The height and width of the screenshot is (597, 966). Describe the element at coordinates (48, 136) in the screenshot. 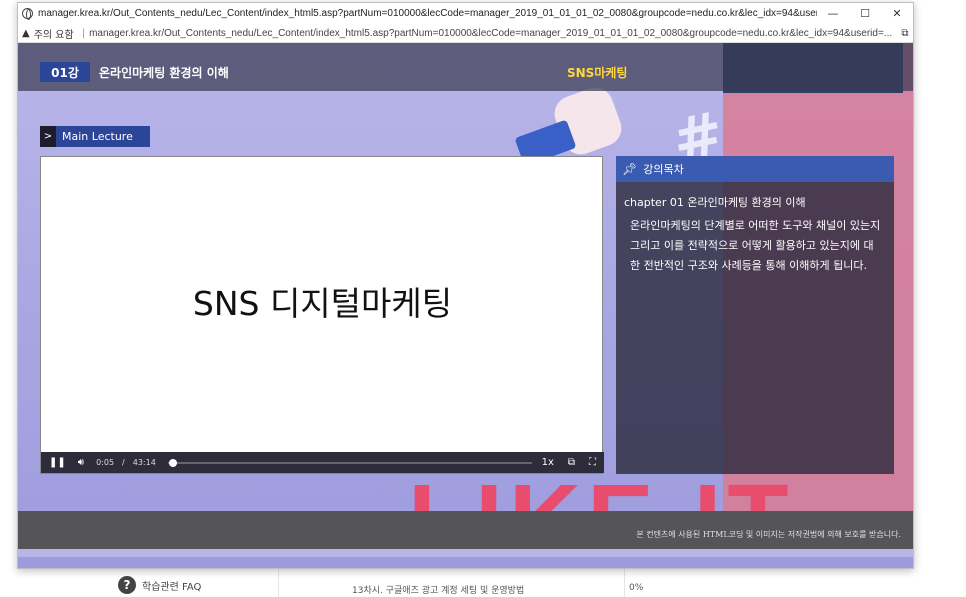

I see `chevron-right-icon: >` at that location.